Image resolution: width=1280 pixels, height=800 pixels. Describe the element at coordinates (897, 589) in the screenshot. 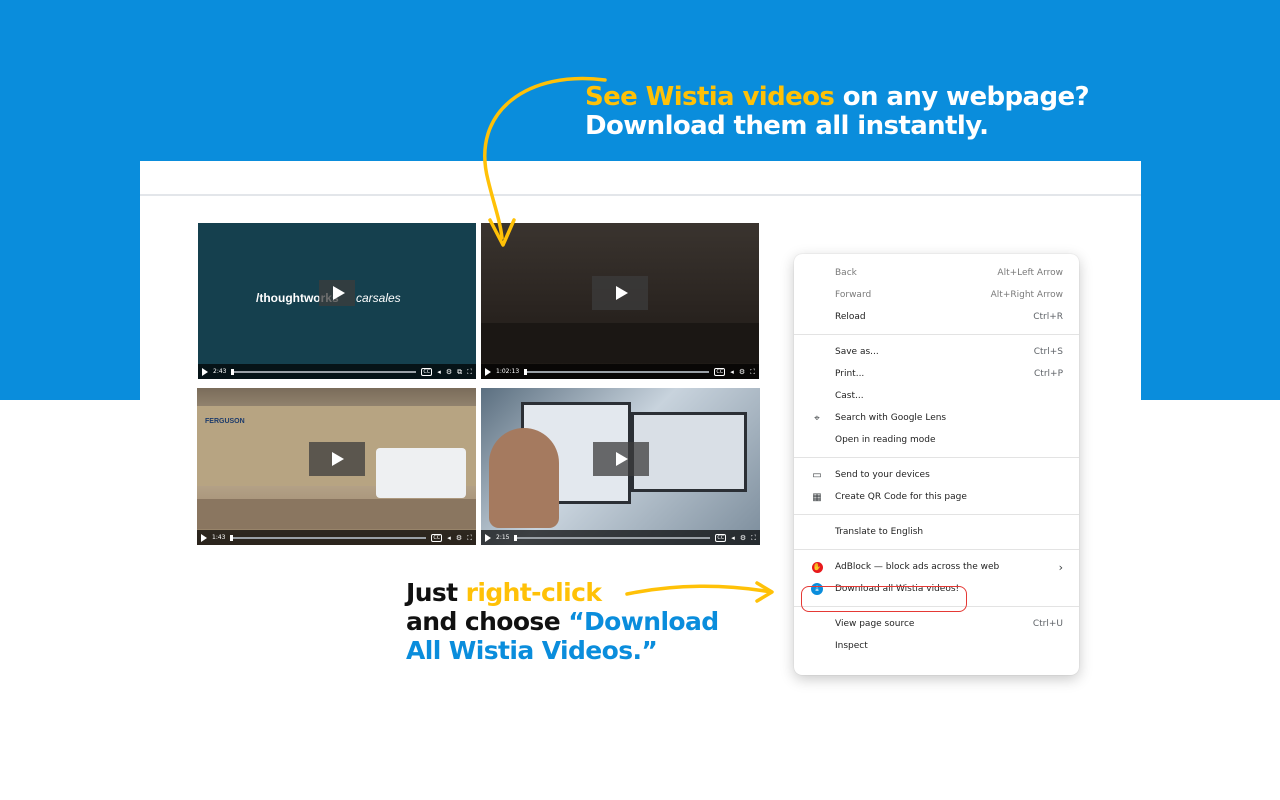

I see `menu-item-label: Download all Wistia videos!` at that location.